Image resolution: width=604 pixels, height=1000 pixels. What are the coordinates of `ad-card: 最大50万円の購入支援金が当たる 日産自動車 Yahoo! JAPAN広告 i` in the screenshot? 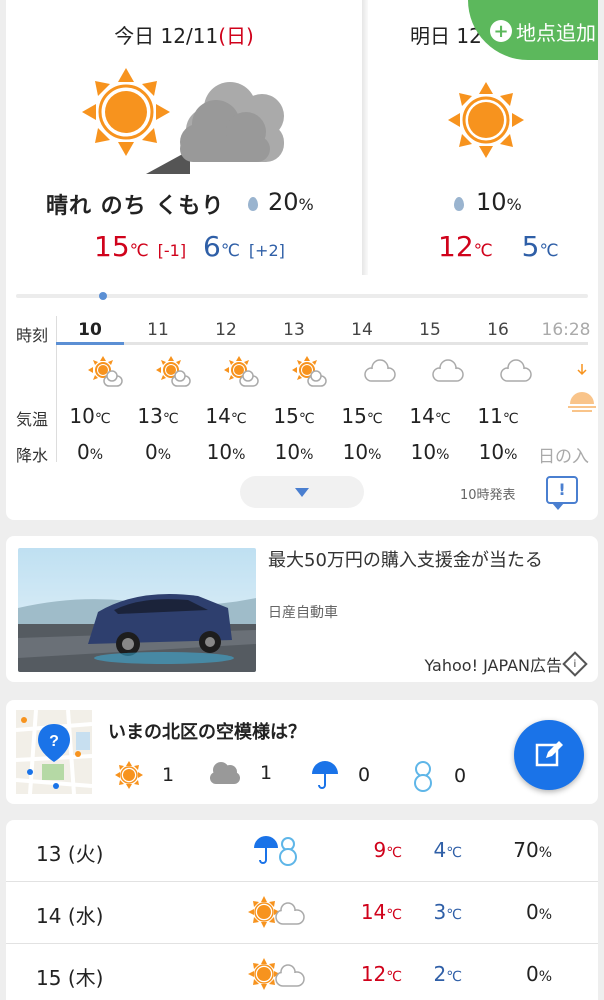 It's located at (302, 609).